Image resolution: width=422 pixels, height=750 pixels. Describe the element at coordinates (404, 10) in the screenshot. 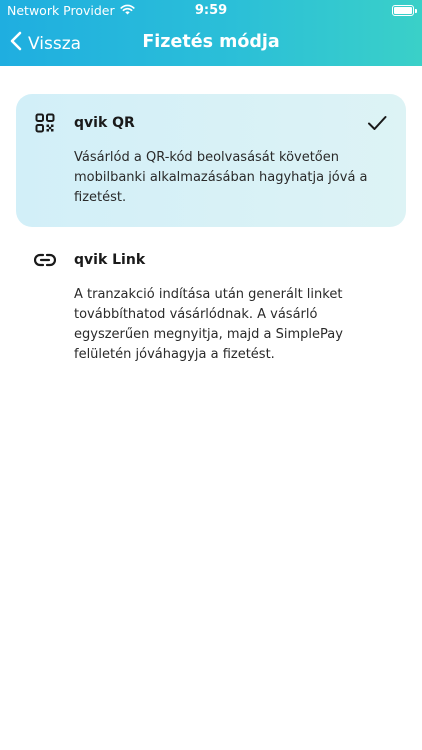

I see `battery-icon` at that location.